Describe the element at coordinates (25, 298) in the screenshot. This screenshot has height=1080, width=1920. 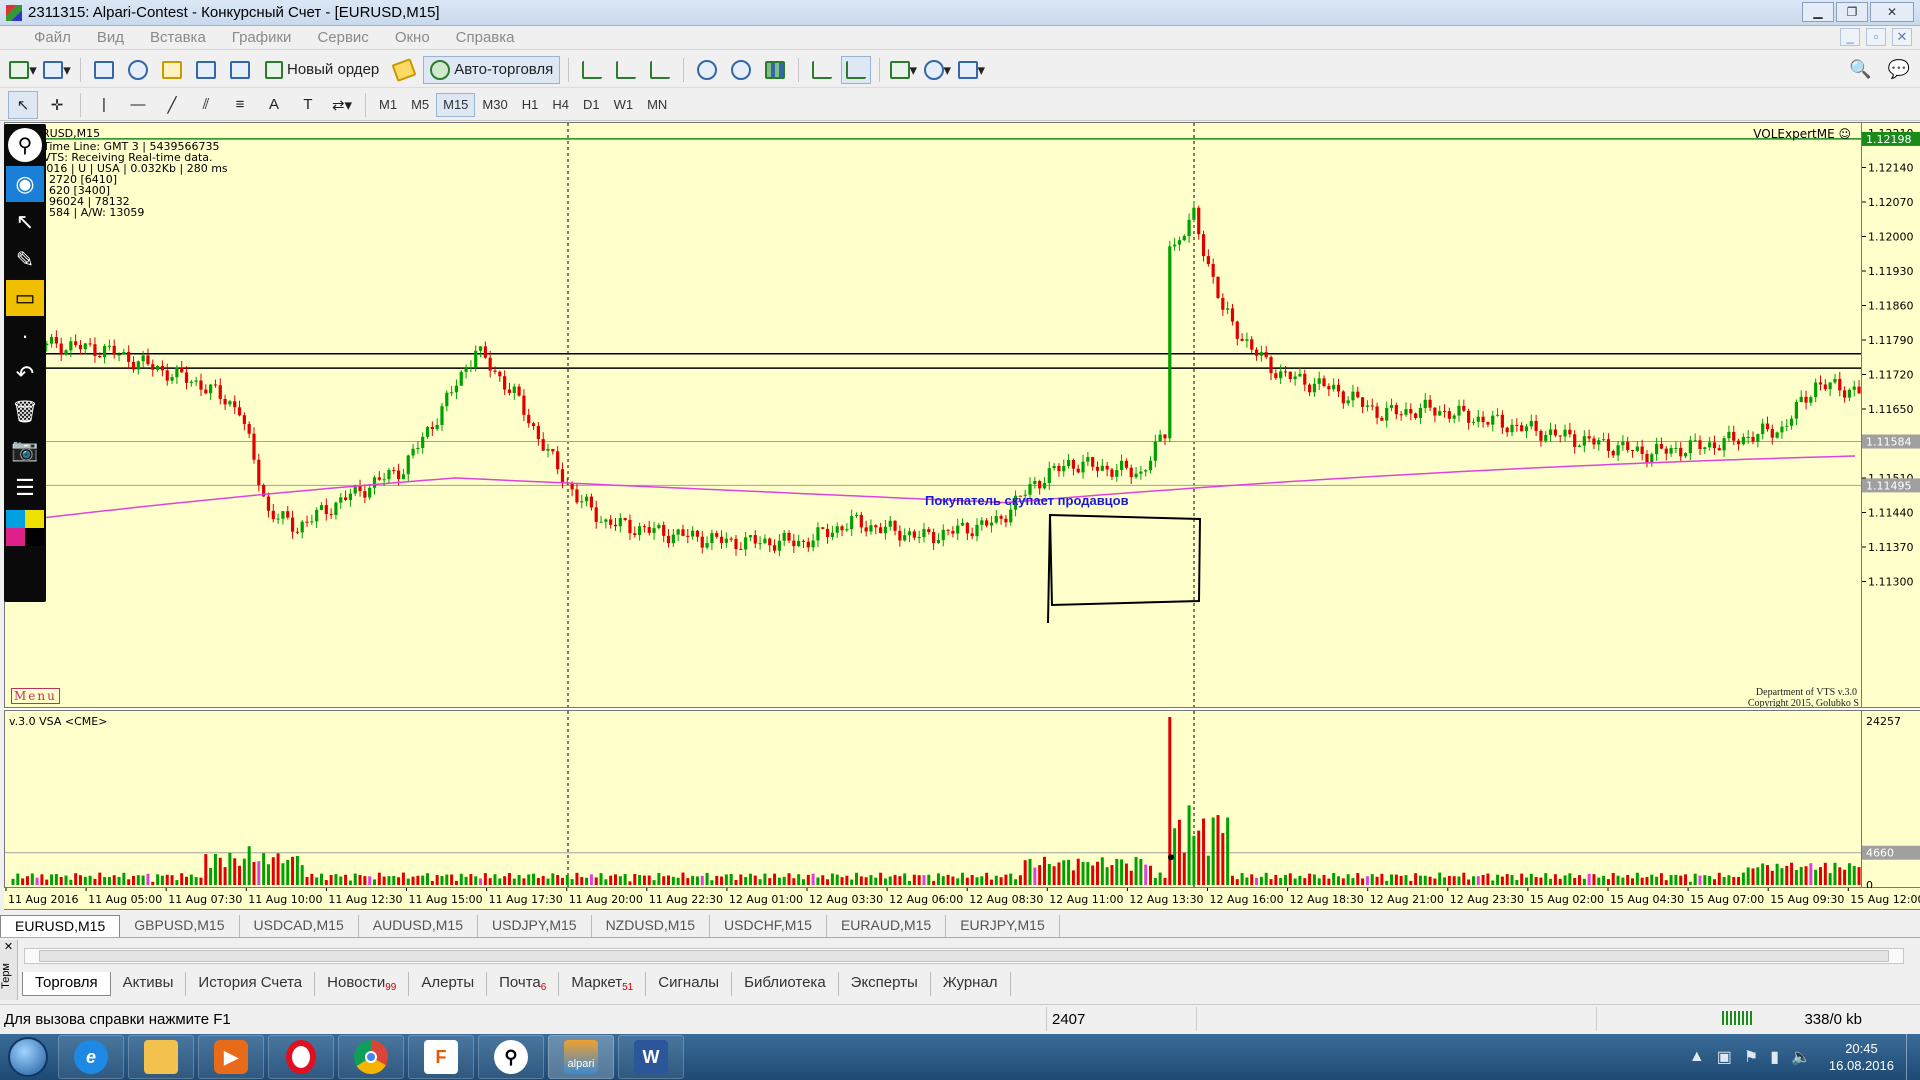
I see `eraser-icon: ▭` at that location.